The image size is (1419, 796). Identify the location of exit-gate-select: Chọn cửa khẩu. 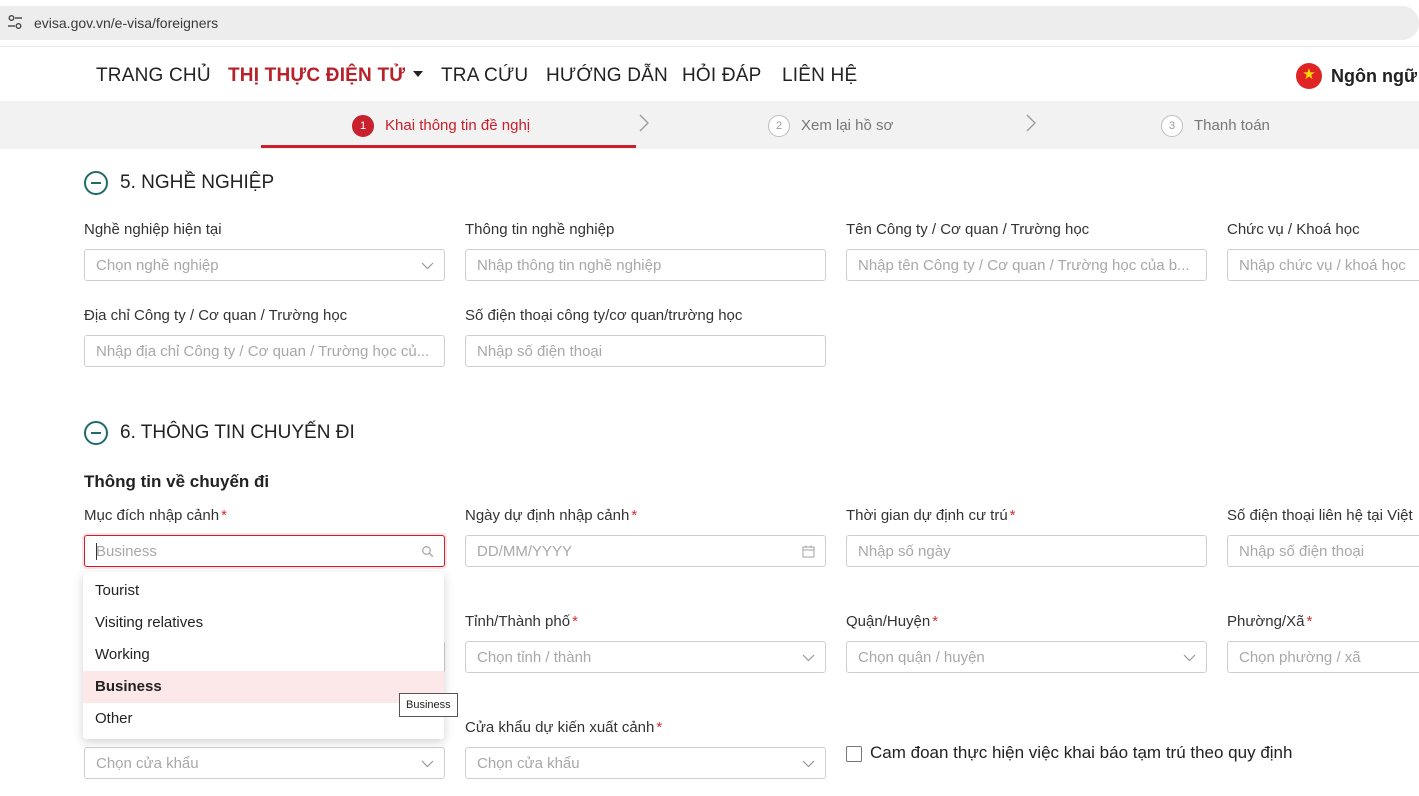
(645, 763).